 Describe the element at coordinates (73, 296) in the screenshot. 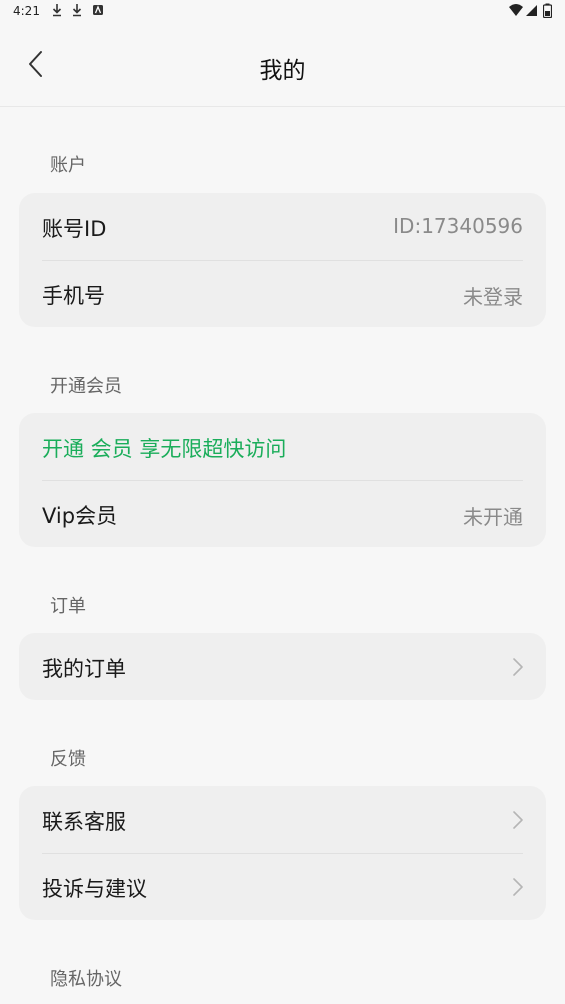

I see `phone-label: 手机号` at that location.